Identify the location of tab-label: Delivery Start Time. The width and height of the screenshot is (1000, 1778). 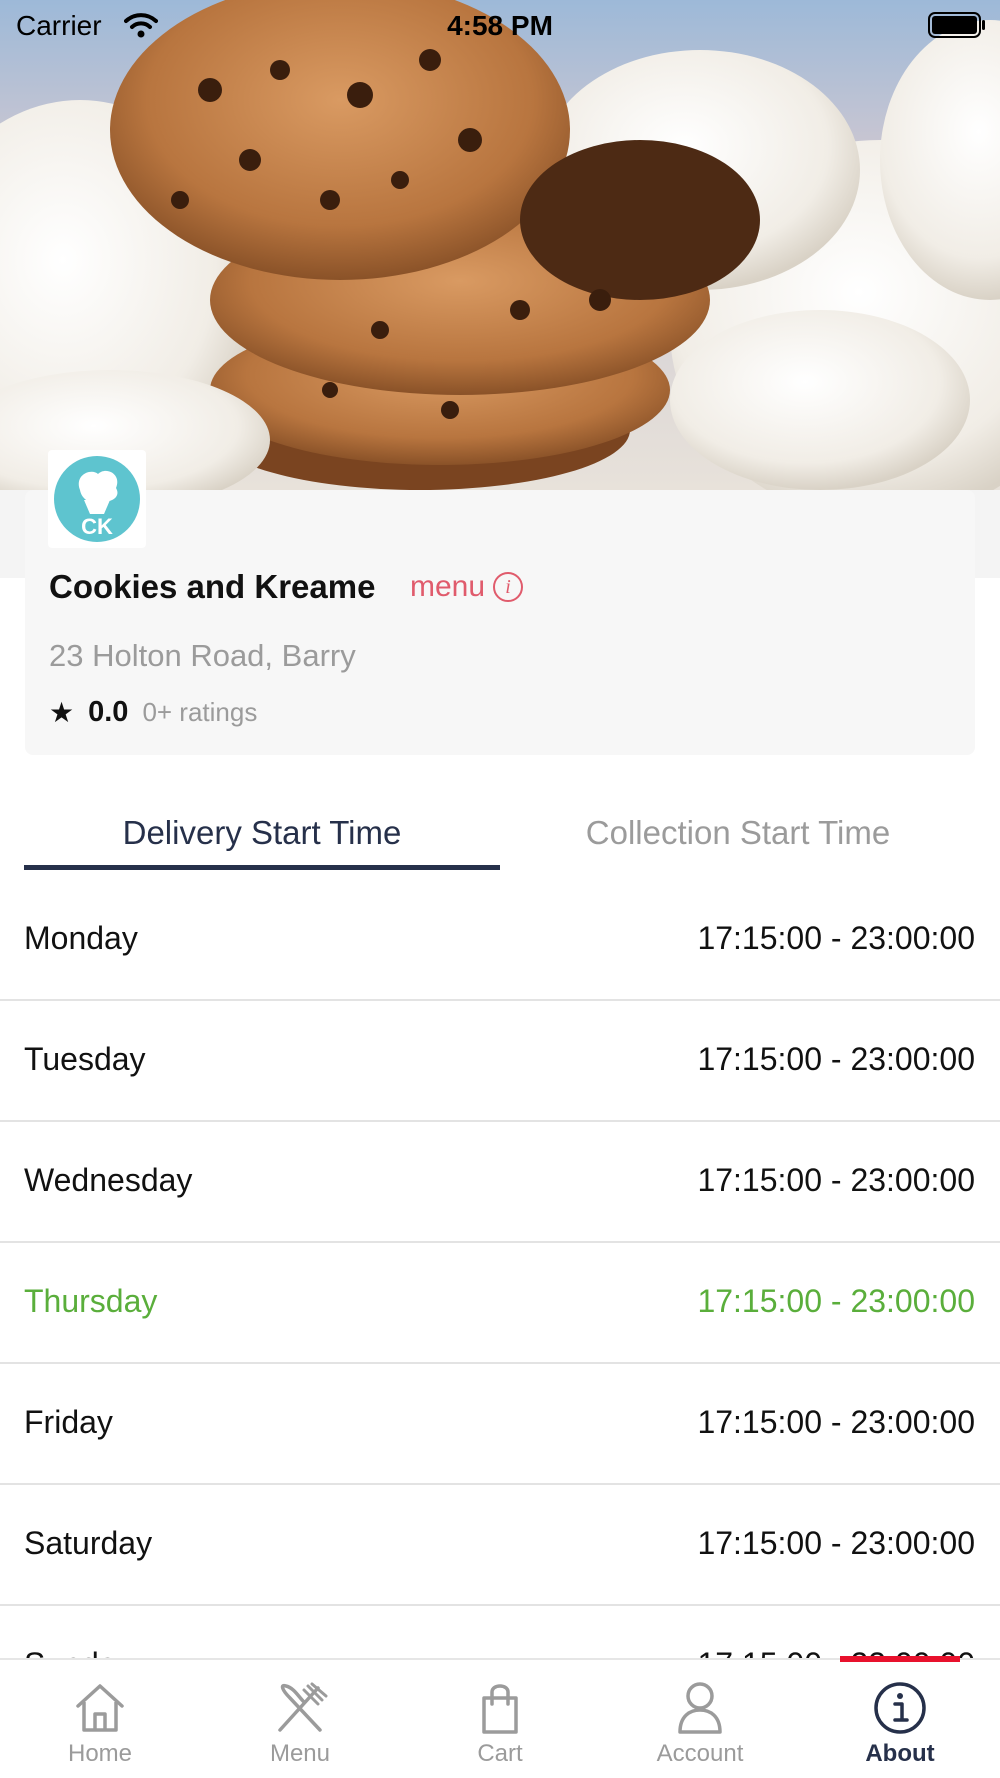
(262, 832).